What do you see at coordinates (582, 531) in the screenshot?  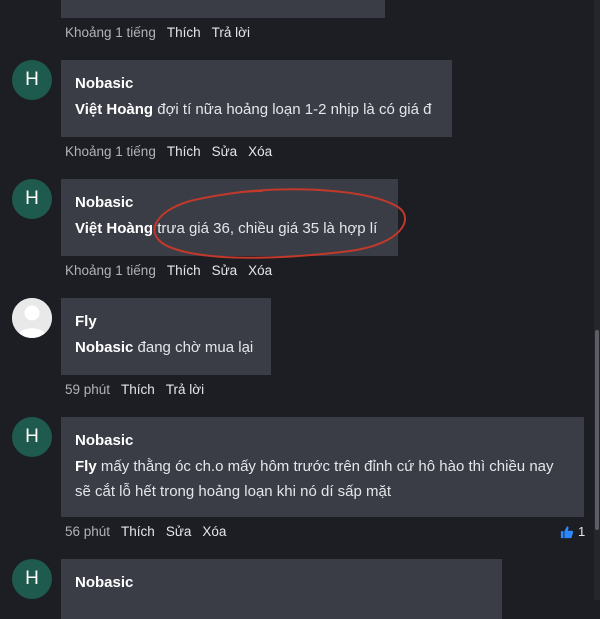 I see `like-count-value: 1` at bounding box center [582, 531].